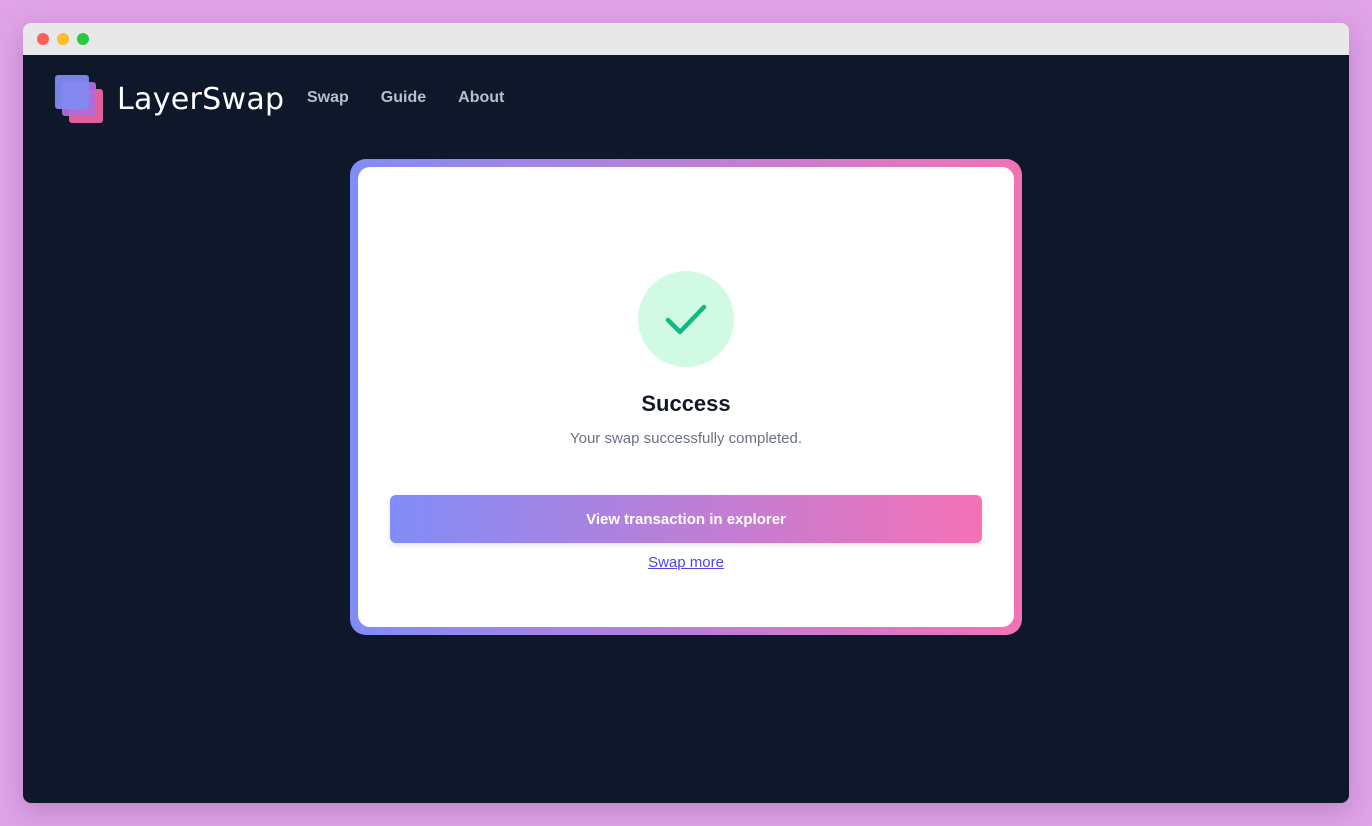  Describe the element at coordinates (79, 99) in the screenshot. I see `layerswap-logo-icon` at that location.